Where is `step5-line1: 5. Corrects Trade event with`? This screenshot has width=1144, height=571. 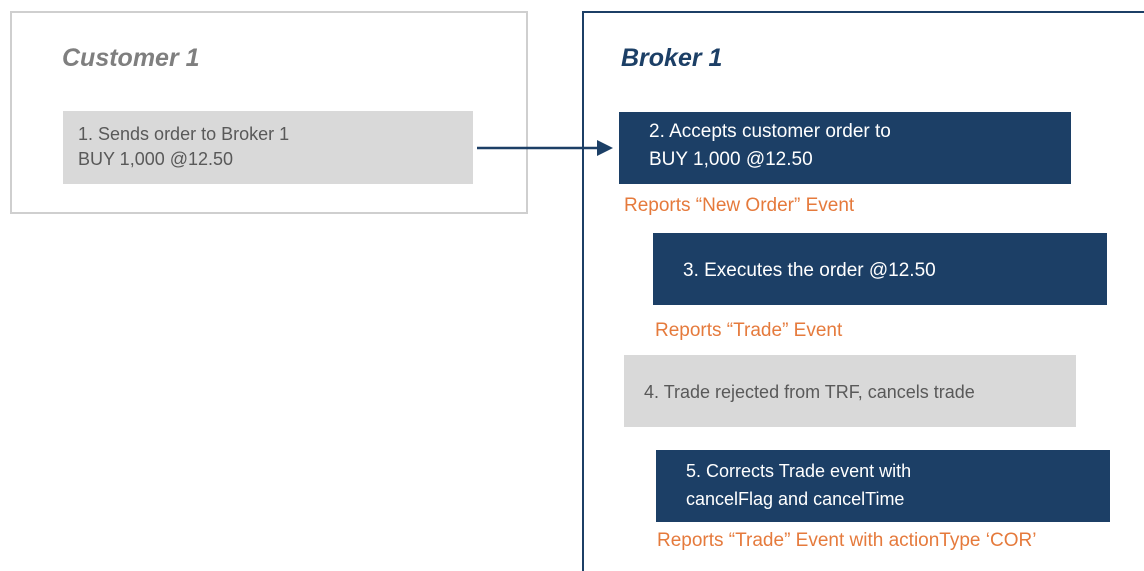
step5-line1: 5. Corrects Trade event with is located at coordinates (799, 471).